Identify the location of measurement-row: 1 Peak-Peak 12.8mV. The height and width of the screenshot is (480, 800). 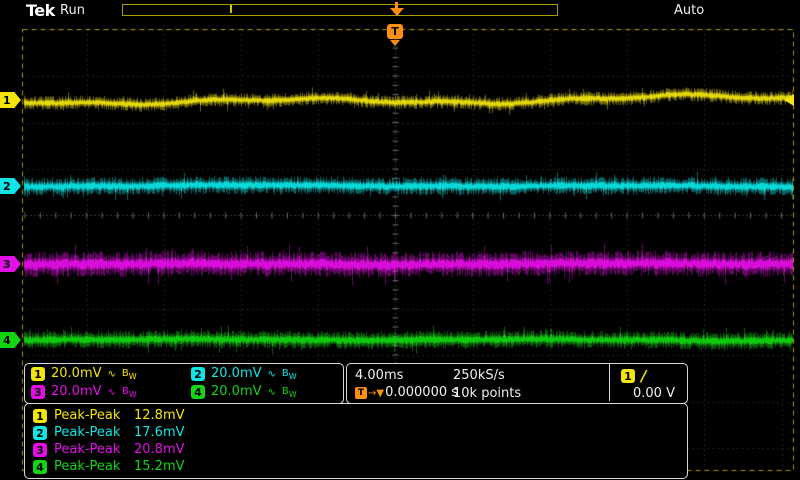
(109, 416).